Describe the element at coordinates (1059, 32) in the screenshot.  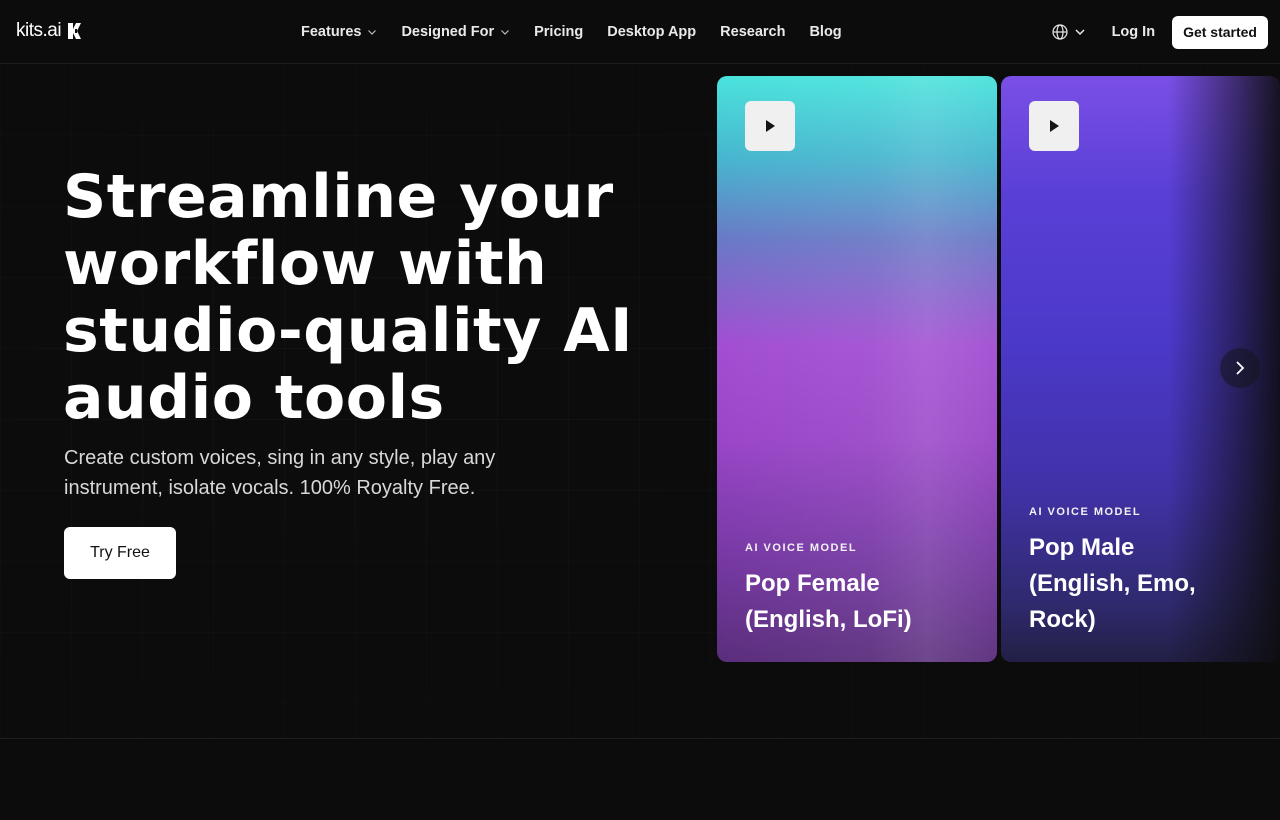
I see `globe-icon` at that location.